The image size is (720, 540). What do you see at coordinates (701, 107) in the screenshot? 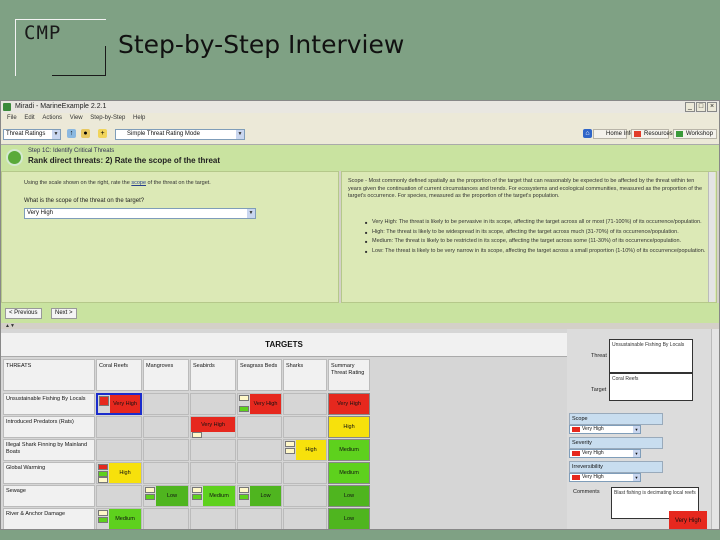
I see `maximize-button: □` at bounding box center [701, 107].